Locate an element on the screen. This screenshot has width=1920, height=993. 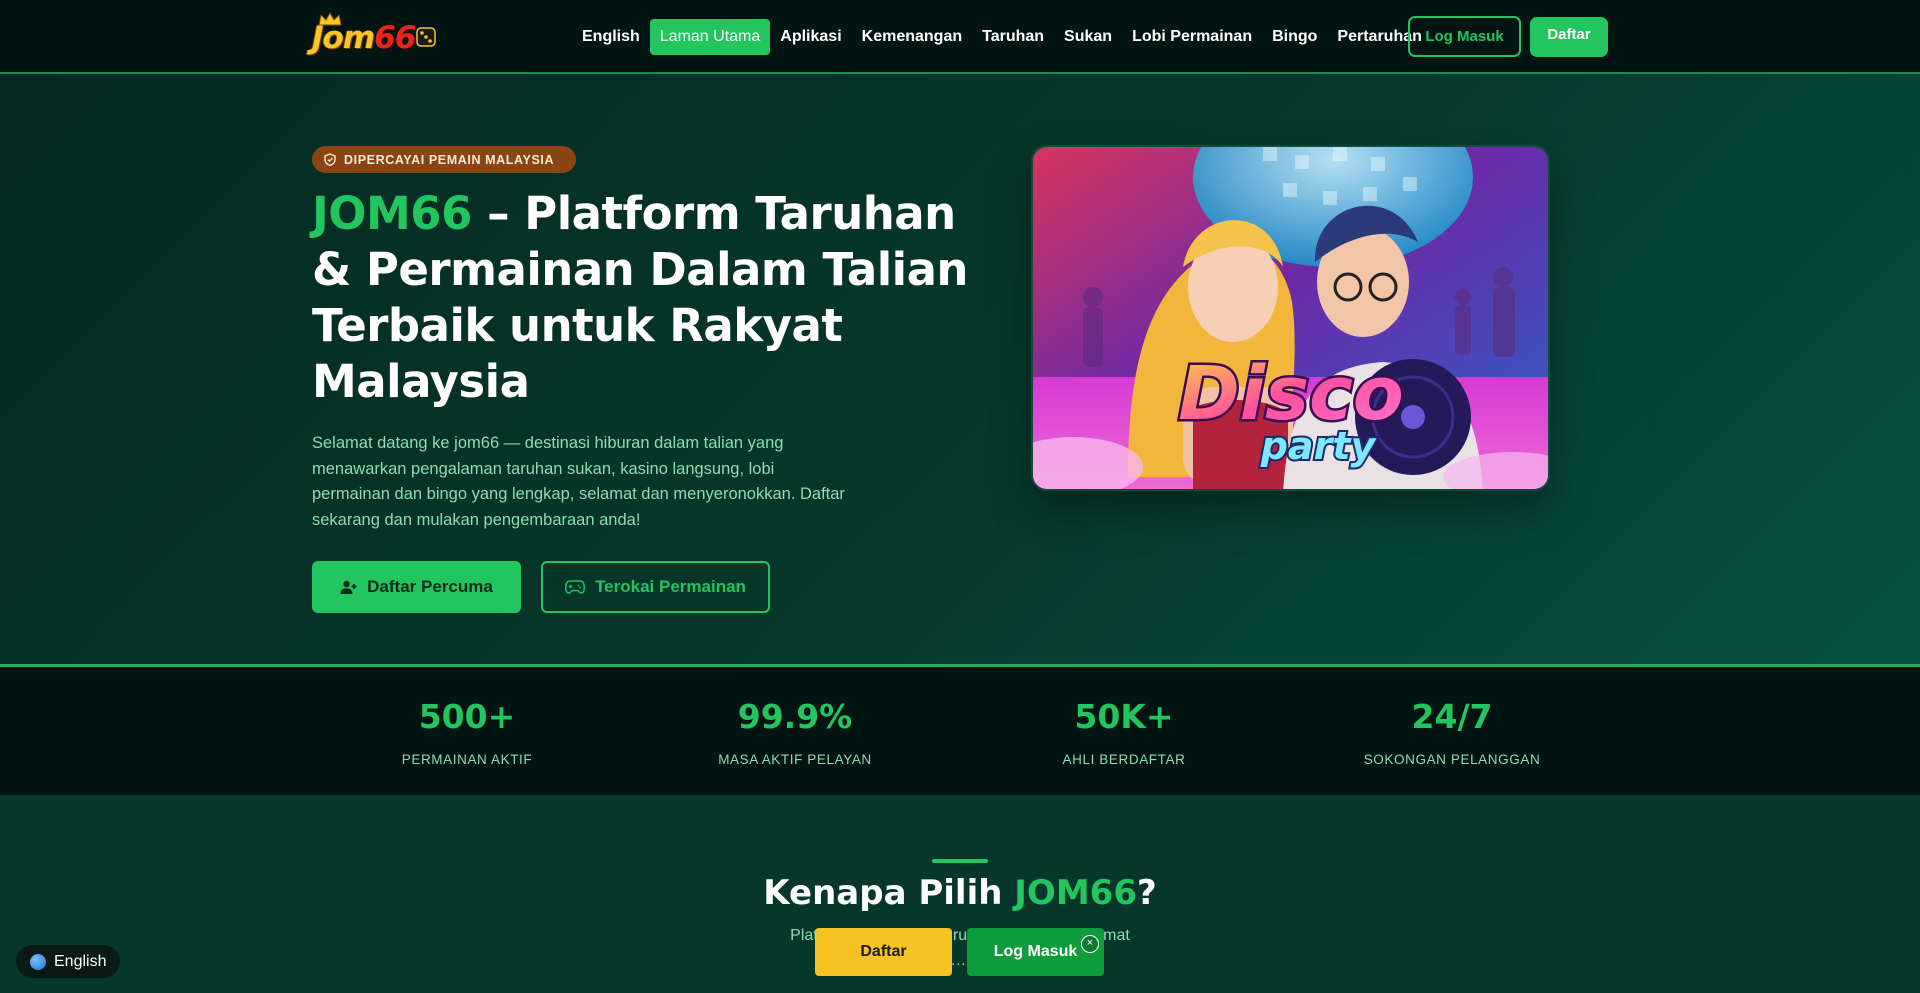
stat-value: 24/7 is located at coordinates (1452, 716).